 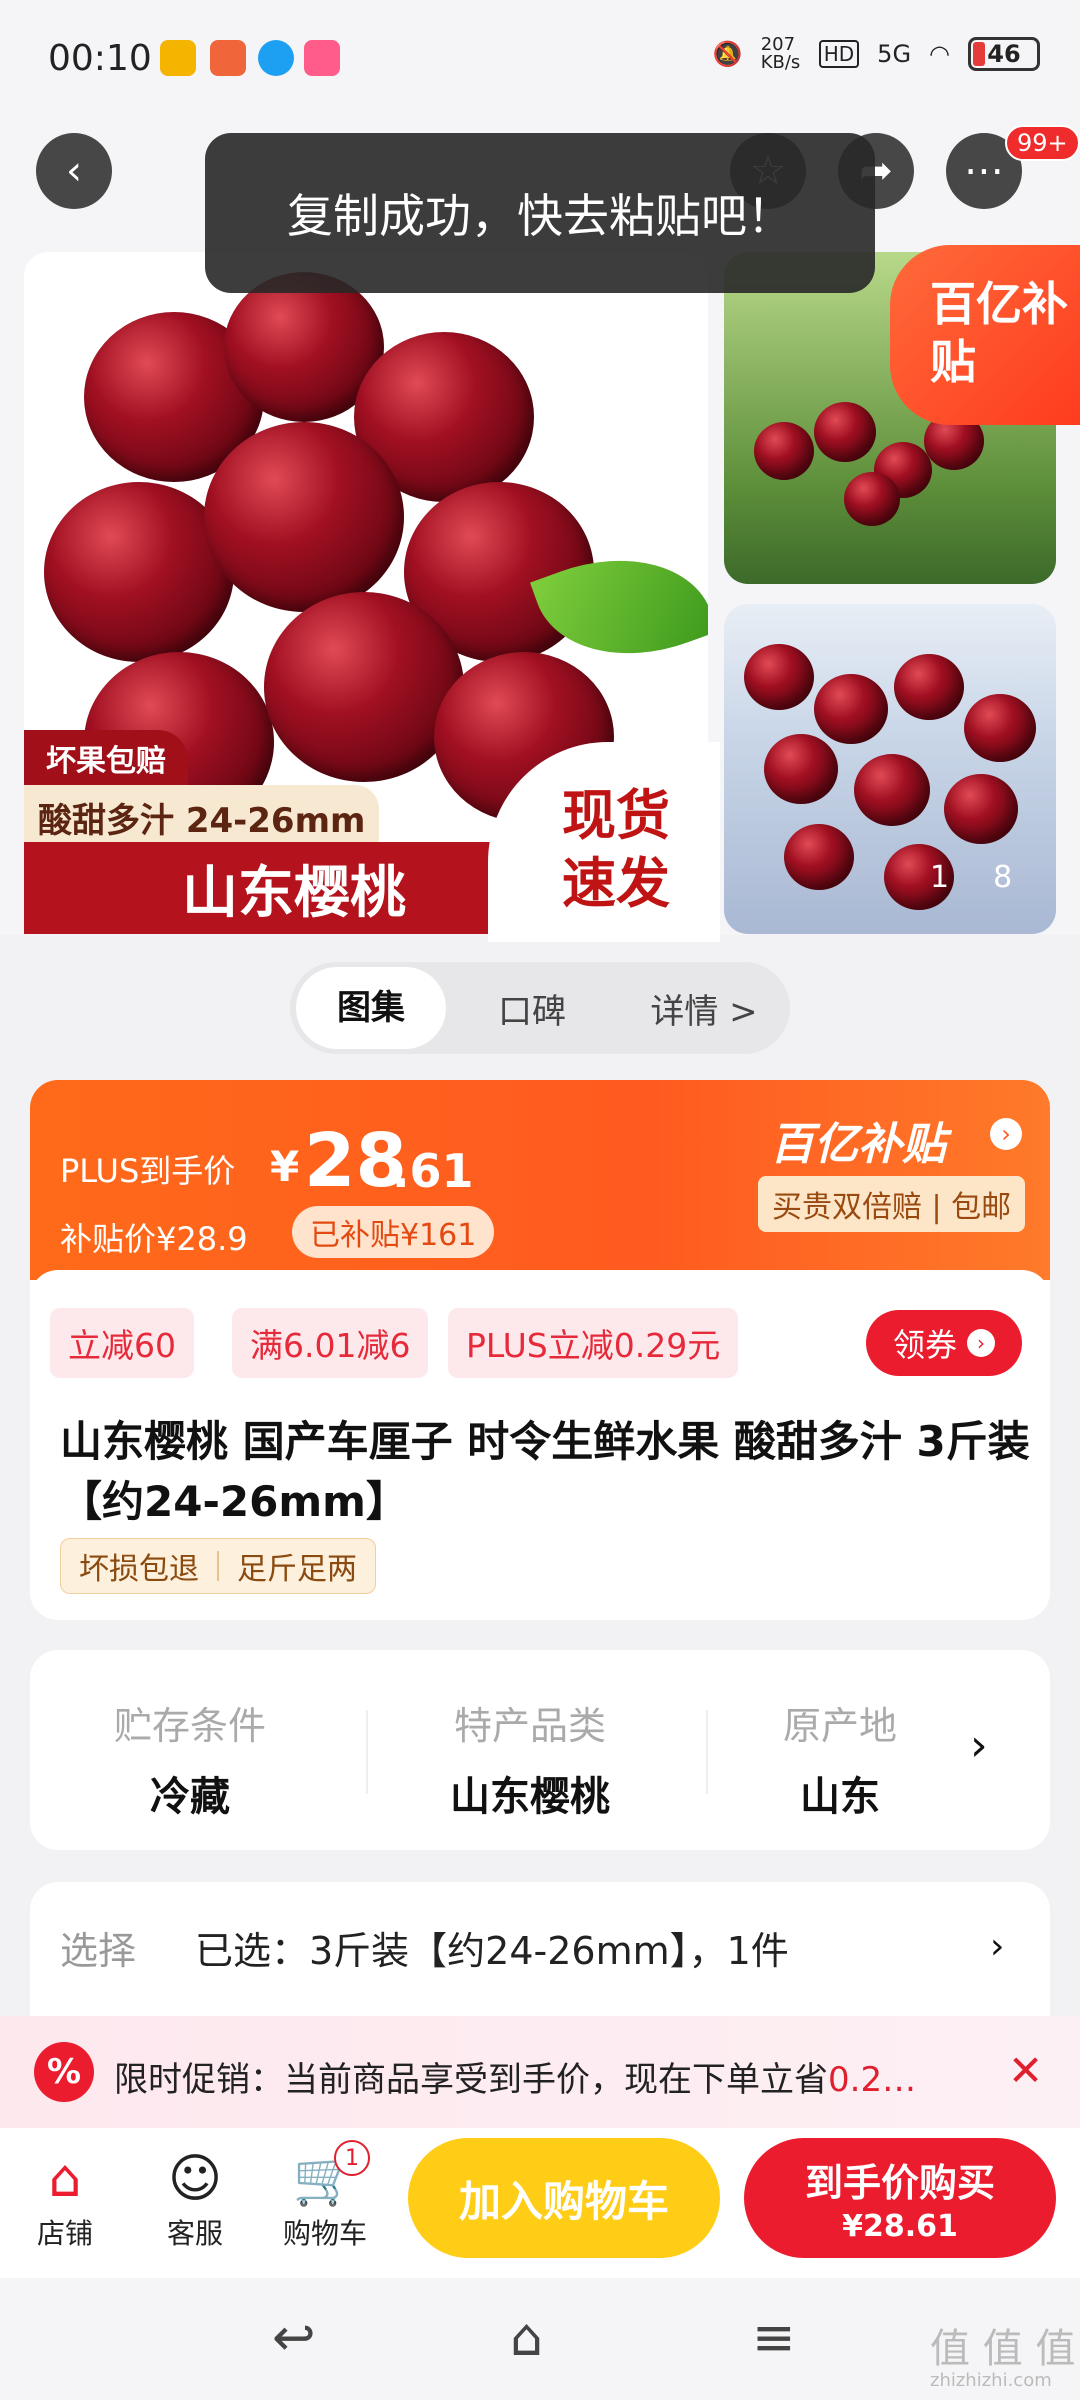 What do you see at coordinates (564, 2198) in the screenshot?
I see `add-to-cart-button: 加入购物车` at bounding box center [564, 2198].